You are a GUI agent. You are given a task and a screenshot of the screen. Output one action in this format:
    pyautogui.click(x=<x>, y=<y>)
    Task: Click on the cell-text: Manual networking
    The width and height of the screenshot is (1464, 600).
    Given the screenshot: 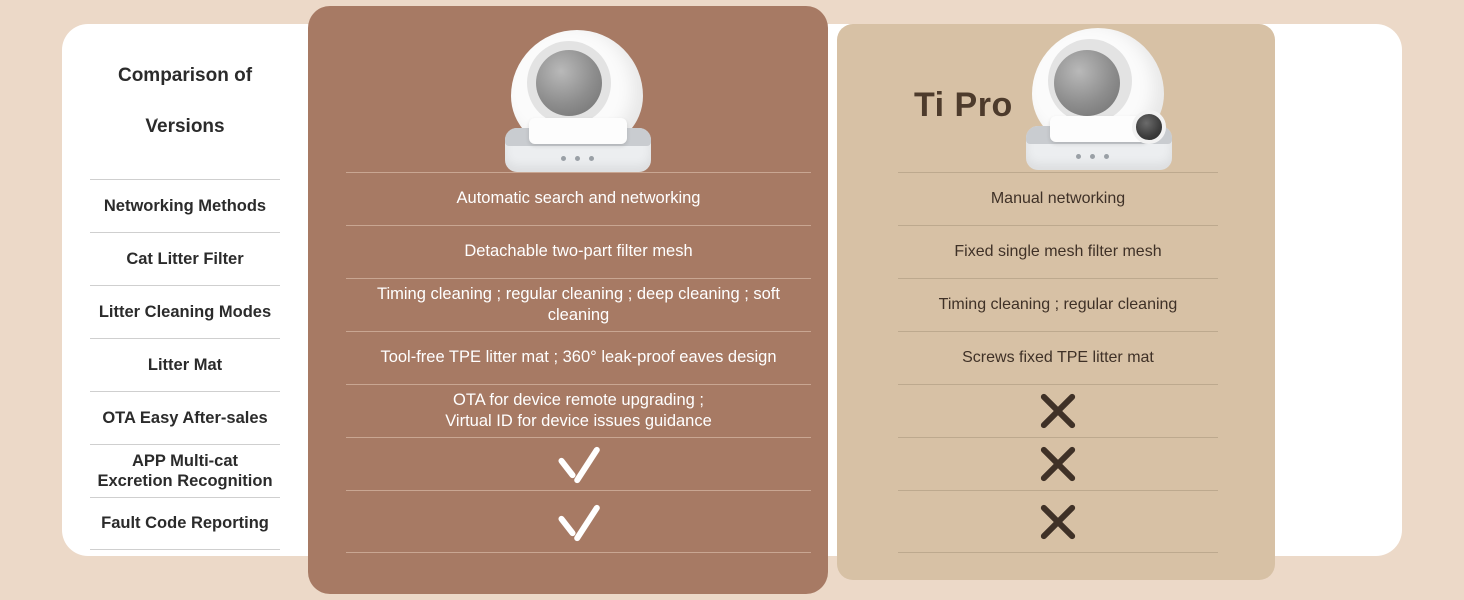 What is the action you would take?
    pyautogui.click(x=1058, y=198)
    